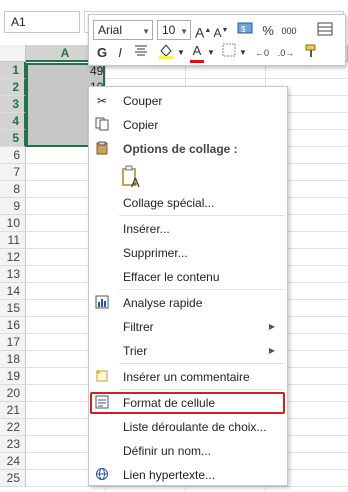  Describe the element at coordinates (120, 53) in the screenshot. I see `italic-icon: I` at that location.